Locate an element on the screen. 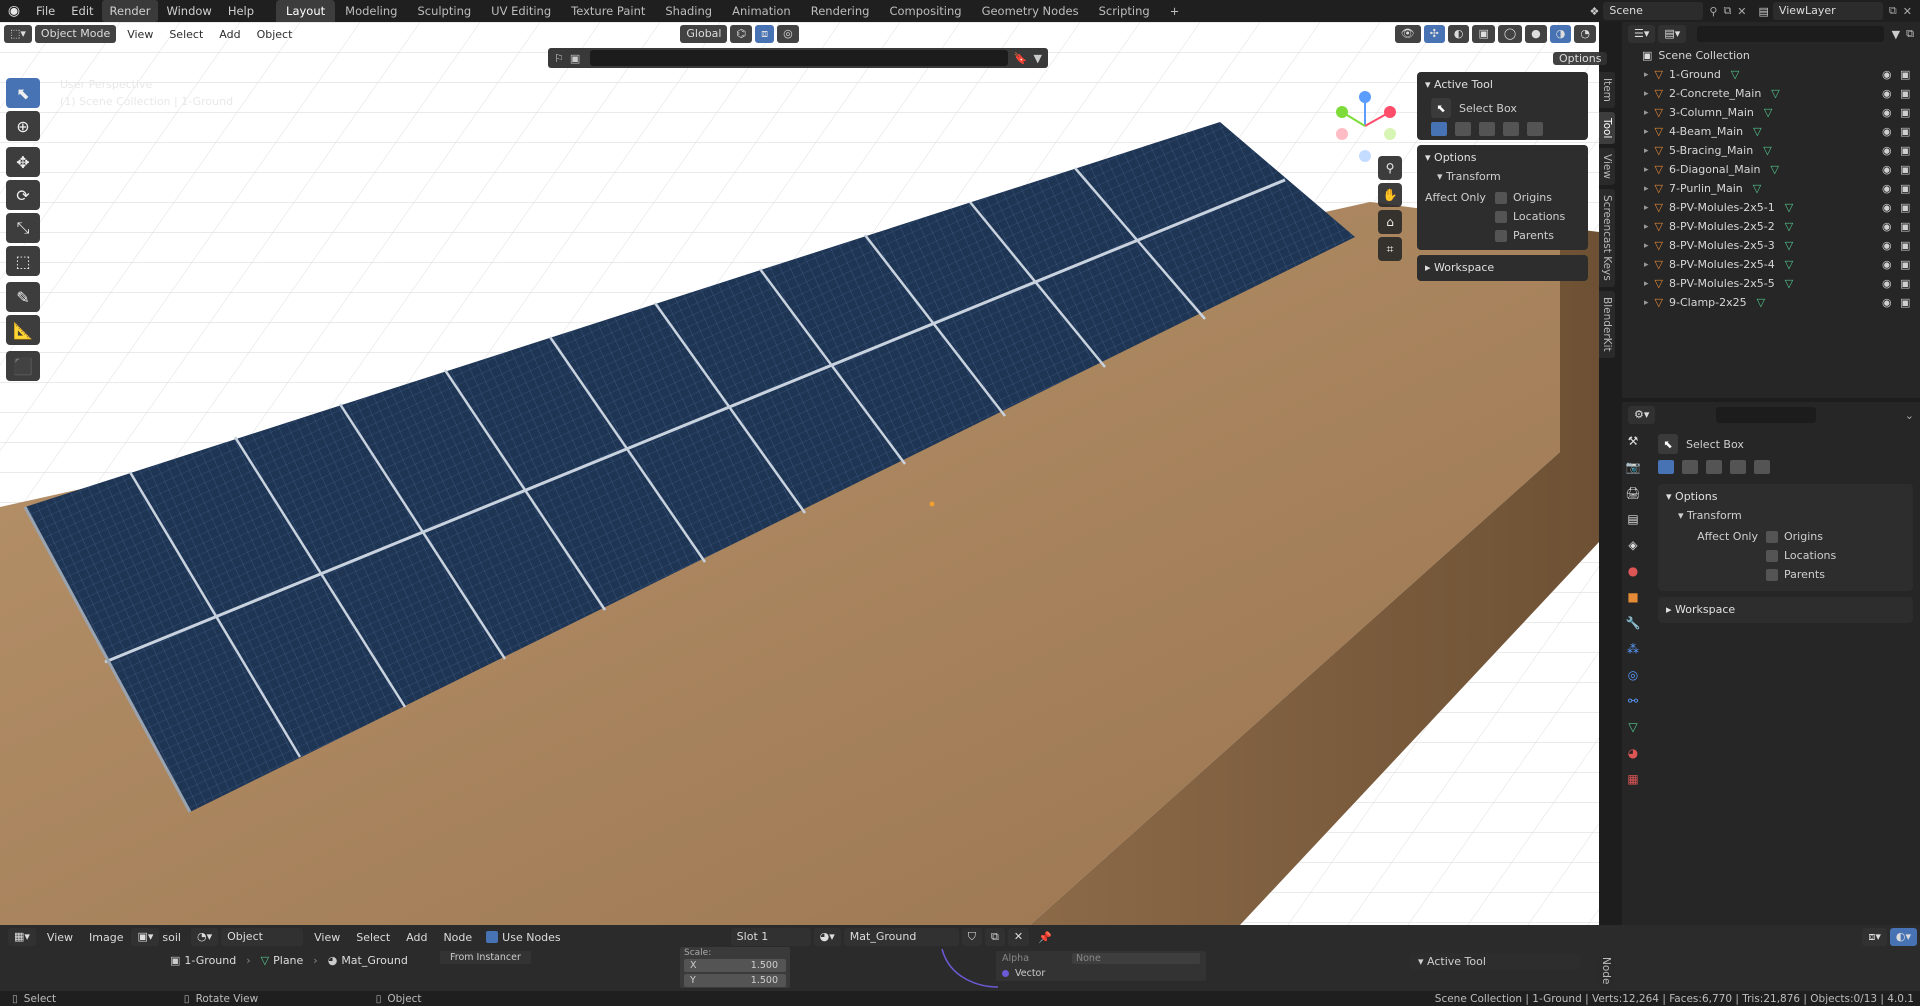  view-layer-field: ViewLayer is located at coordinates (1827, 11).